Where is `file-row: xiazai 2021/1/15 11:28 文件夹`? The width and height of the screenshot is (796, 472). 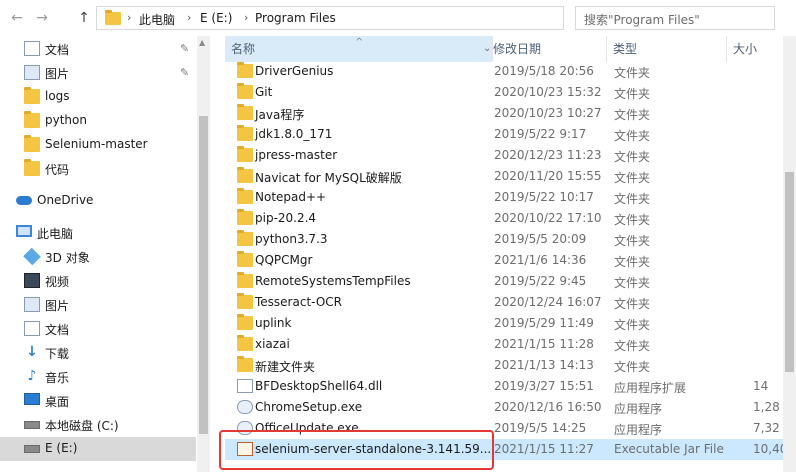
file-row: xiazai 2021/1/15 11:28 文件夹 is located at coordinates (505, 344).